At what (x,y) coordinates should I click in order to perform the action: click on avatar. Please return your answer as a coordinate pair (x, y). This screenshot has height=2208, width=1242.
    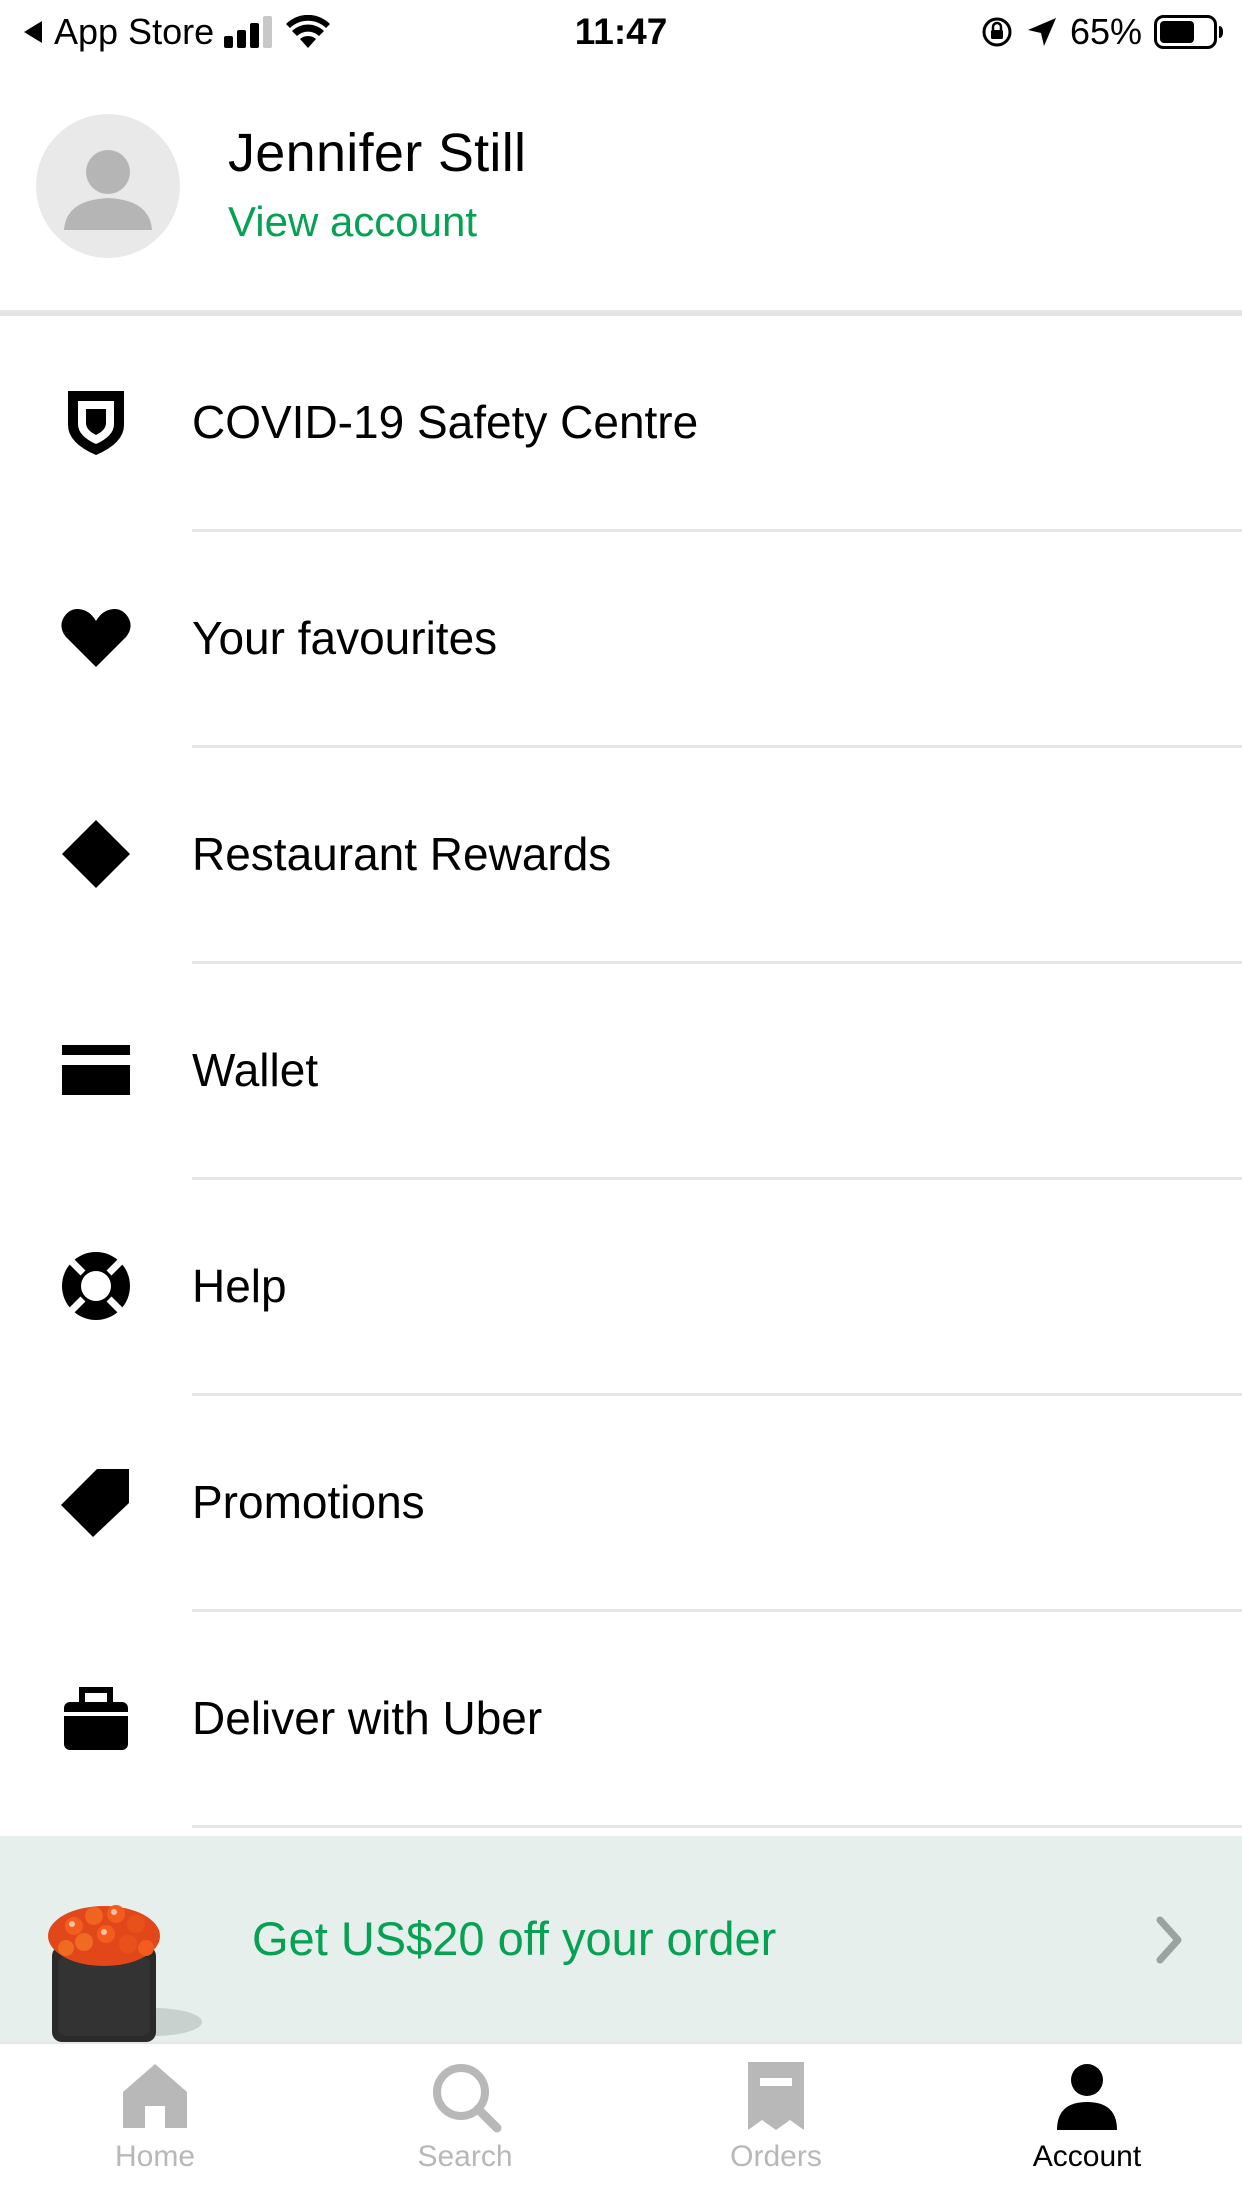
    Looking at the image, I should click on (108, 186).